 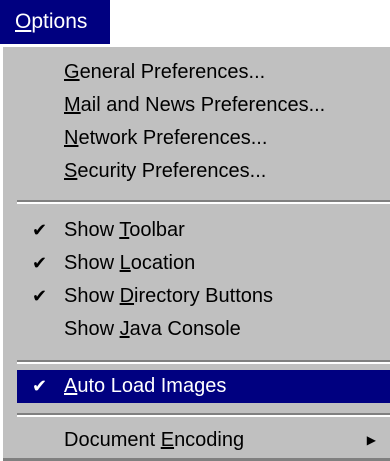 I want to click on label-rest: ncoding, so click(x=209, y=440).